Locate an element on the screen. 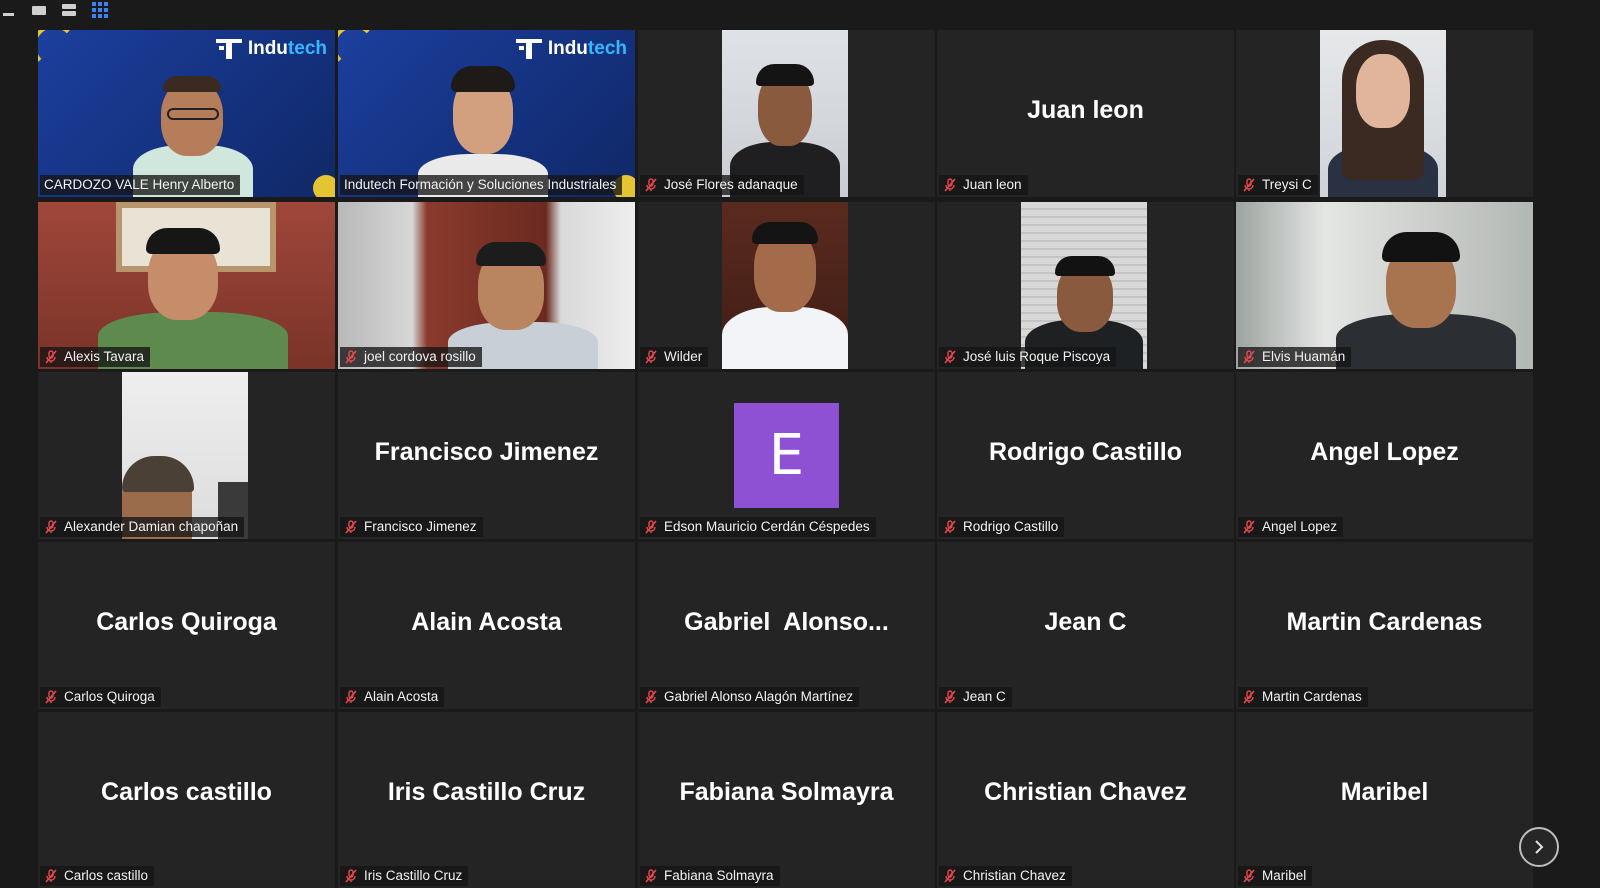  video-tile: Iris Castillo Cruz Iris Castillo Cruz is located at coordinates (486, 800).